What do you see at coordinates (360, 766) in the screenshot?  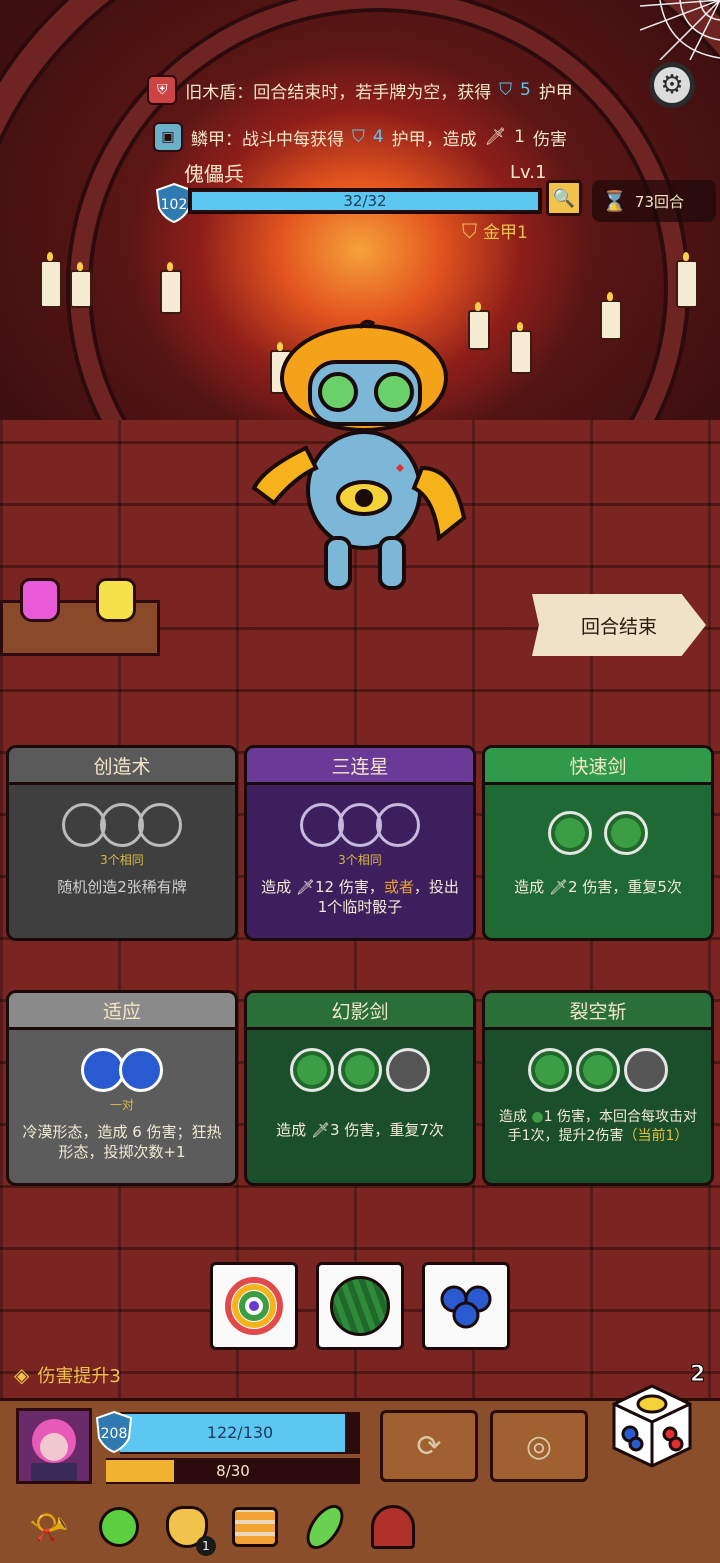 I see `card-title: 三连星` at bounding box center [360, 766].